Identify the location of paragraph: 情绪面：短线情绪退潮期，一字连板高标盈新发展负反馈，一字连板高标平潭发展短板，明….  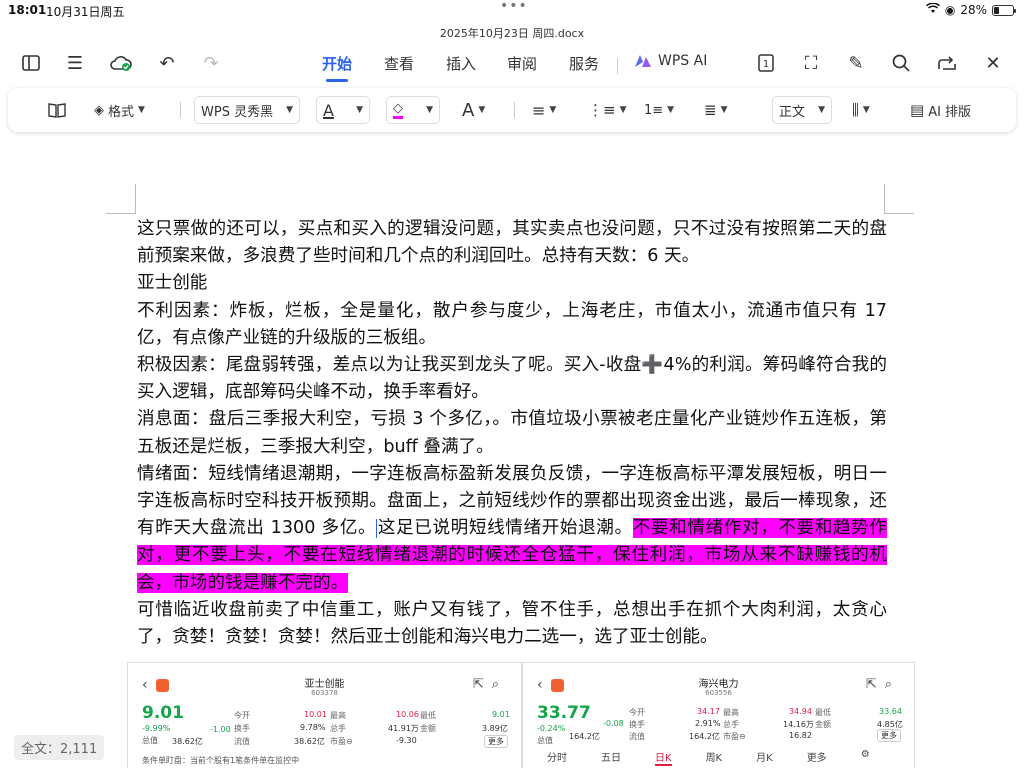
(512, 529).